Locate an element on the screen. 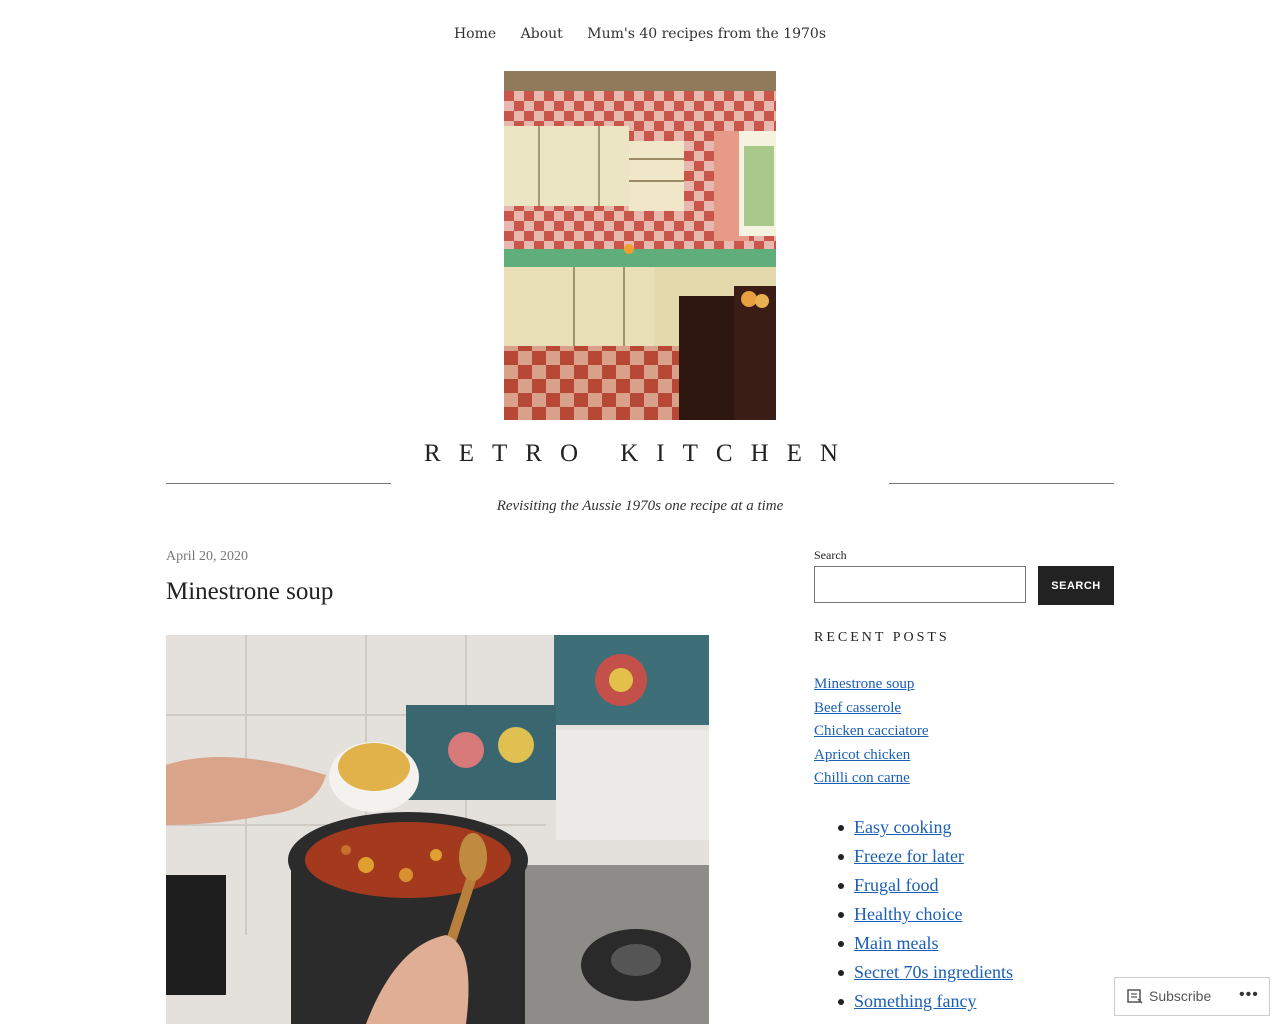 This screenshot has height=1024, width=1280. category-link: Easy cooking is located at coordinates (902, 827).